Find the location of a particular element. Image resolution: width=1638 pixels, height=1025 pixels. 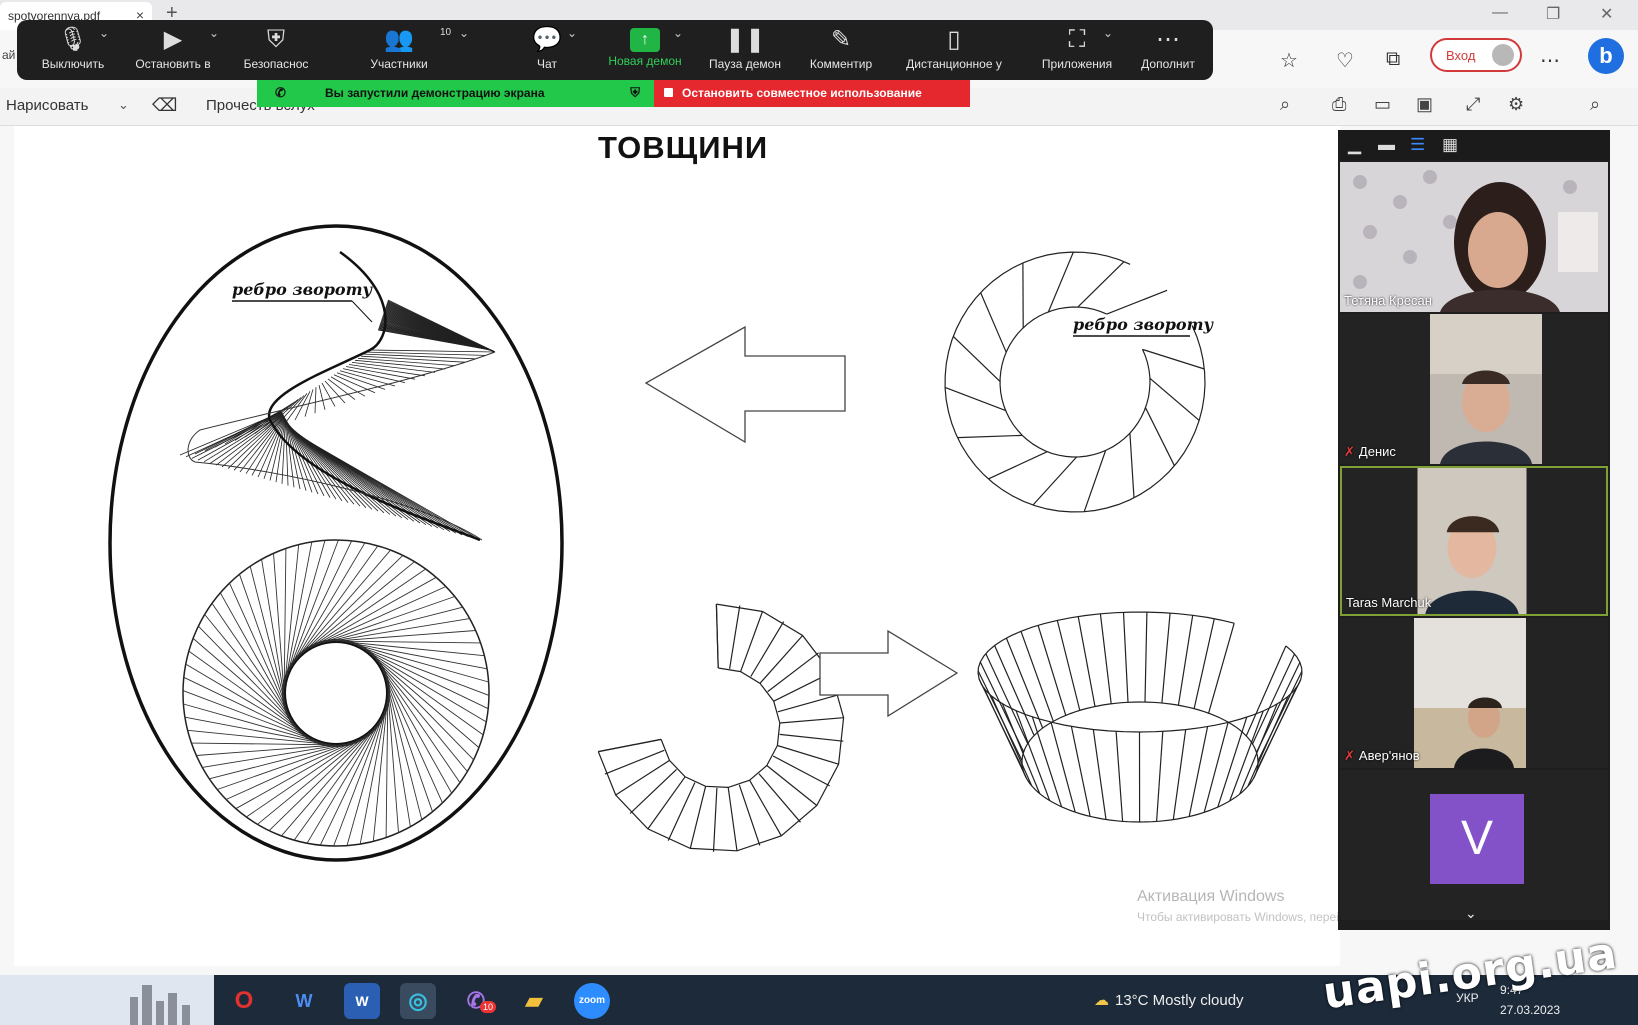

shield-icon: ⛨ is located at coordinates (276, 39).